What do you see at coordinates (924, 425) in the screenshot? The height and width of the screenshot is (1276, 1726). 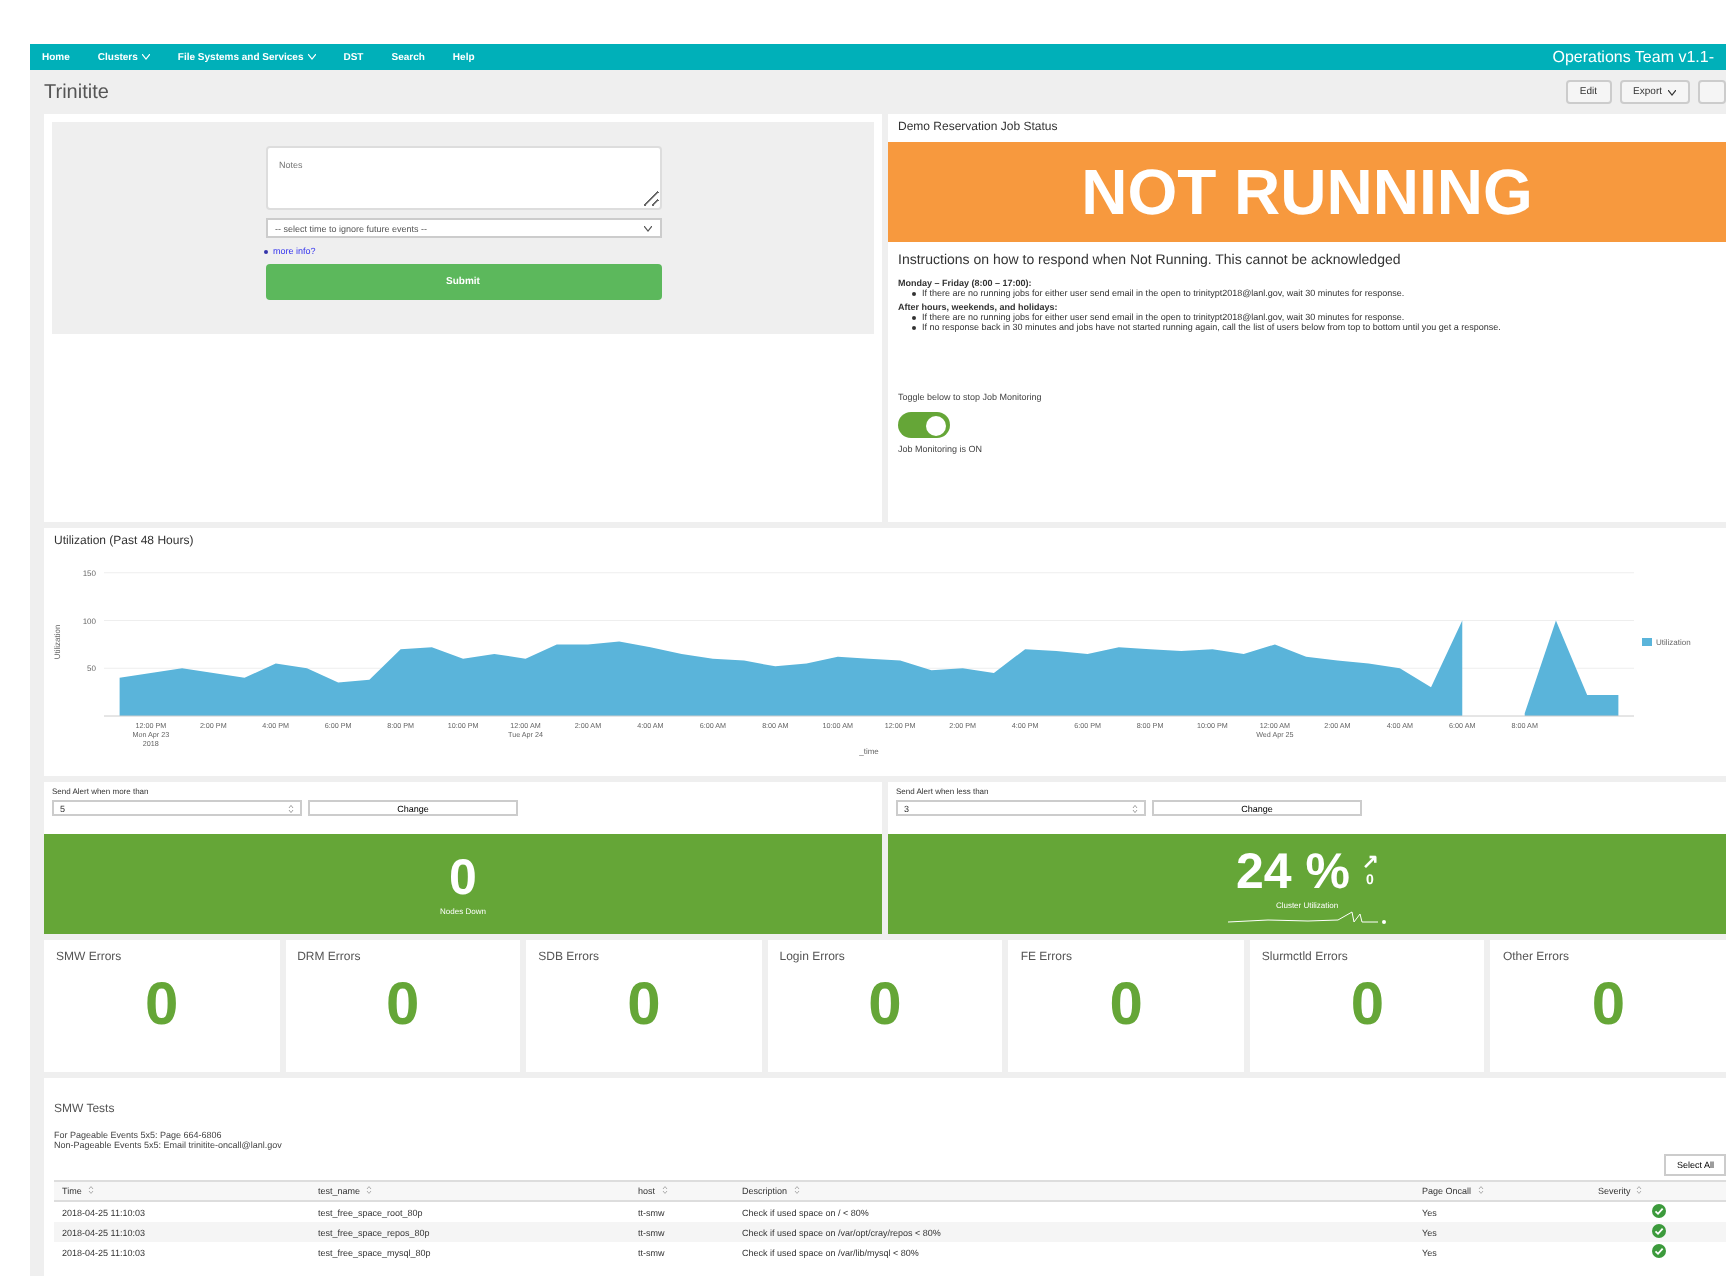 I see `monitoring-toggle` at bounding box center [924, 425].